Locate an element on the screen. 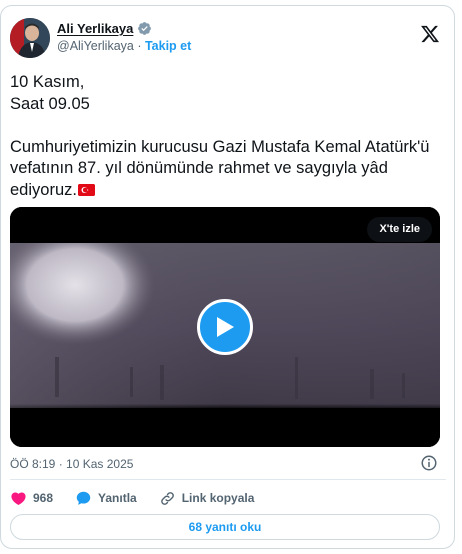 The width and height of the screenshot is (462, 554). divider is located at coordinates (228, 479).